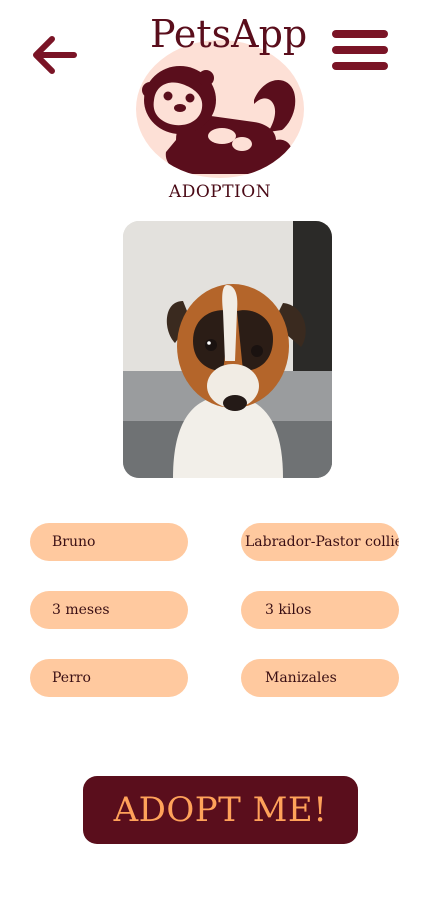 The width and height of the screenshot is (440, 900). What do you see at coordinates (320, 610) in the screenshot?
I see `pet-weight-field: 3 kilos` at bounding box center [320, 610].